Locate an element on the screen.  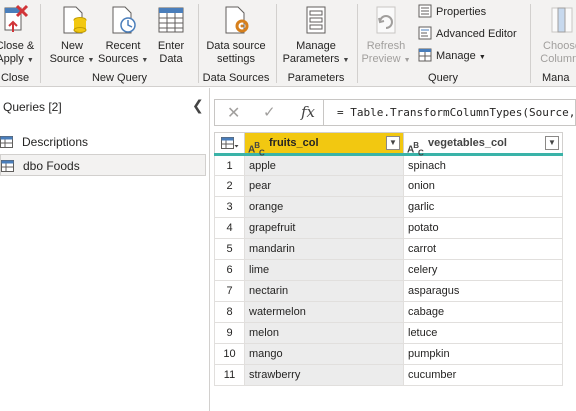
table-row: 8 watermelon cabage is located at coordinates (388, 312).